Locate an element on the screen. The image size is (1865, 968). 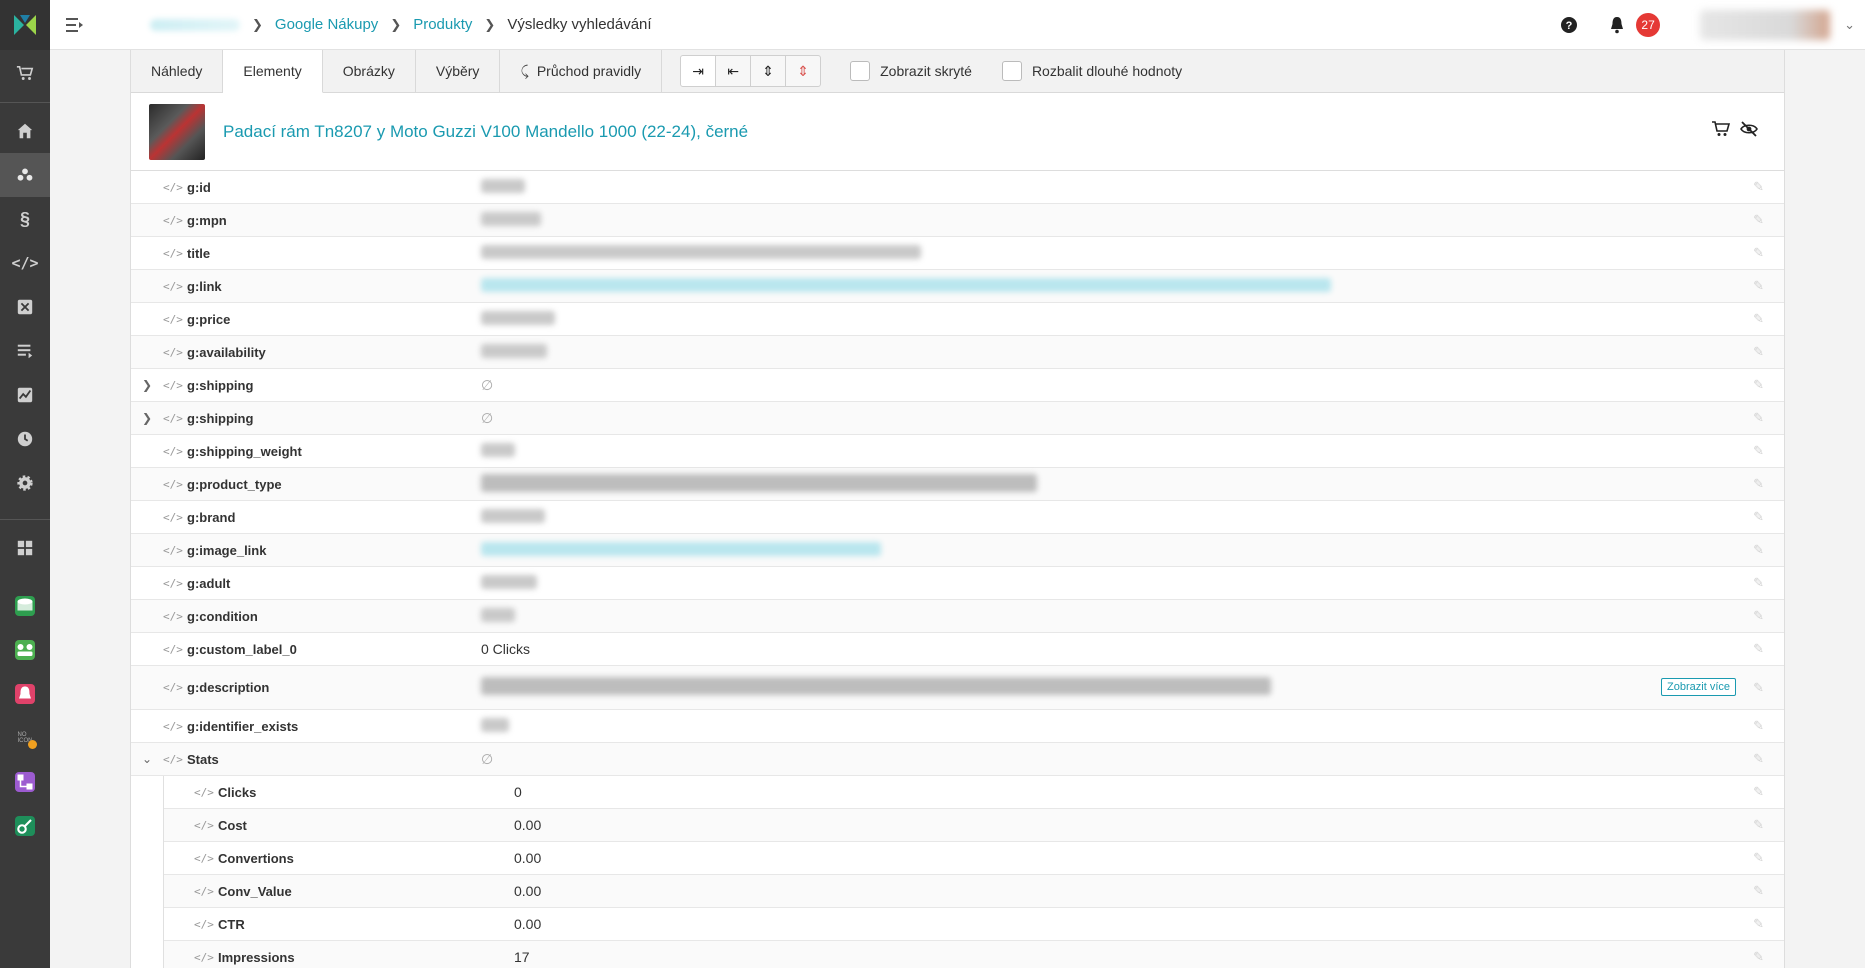
db-app-icon is located at coordinates (25, 606).